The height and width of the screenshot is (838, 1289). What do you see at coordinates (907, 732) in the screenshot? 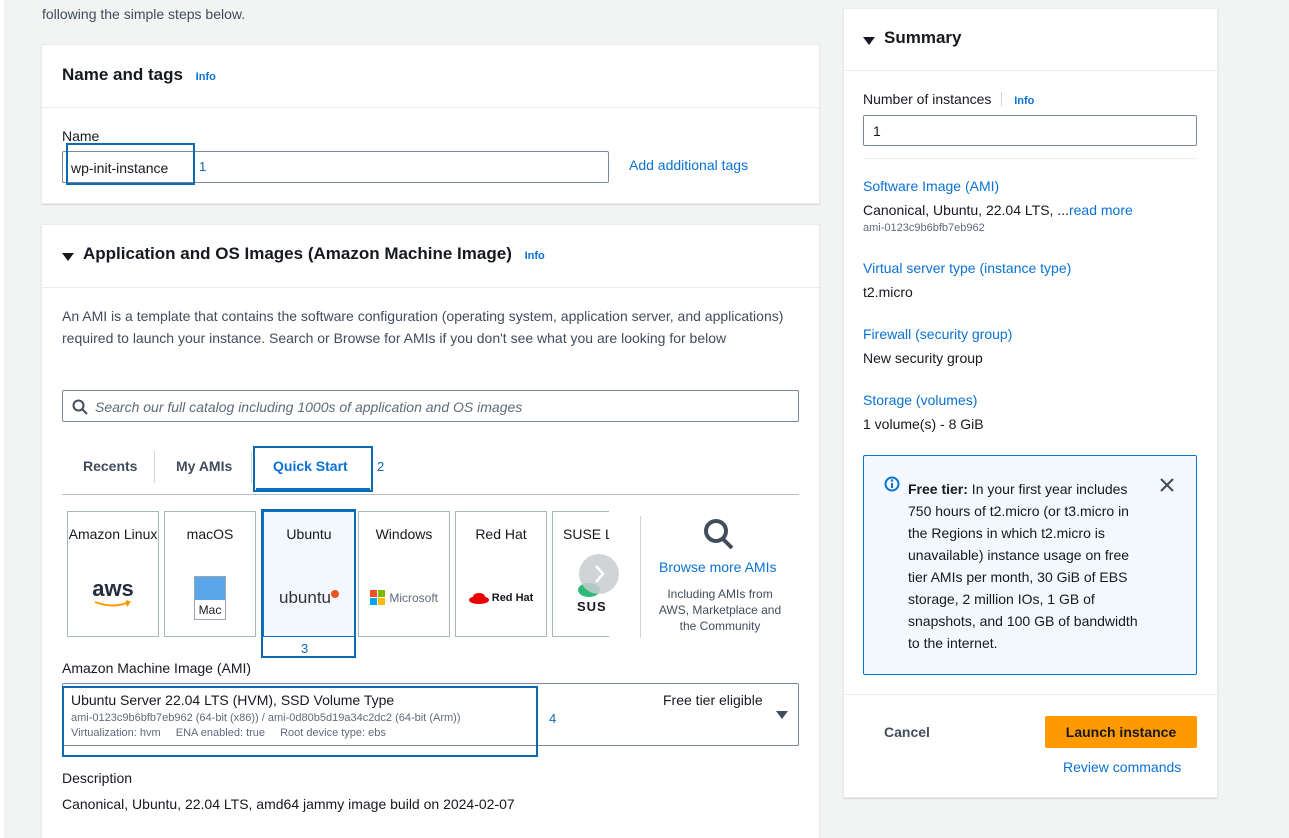
I see `cancel-button: Cancel` at bounding box center [907, 732].